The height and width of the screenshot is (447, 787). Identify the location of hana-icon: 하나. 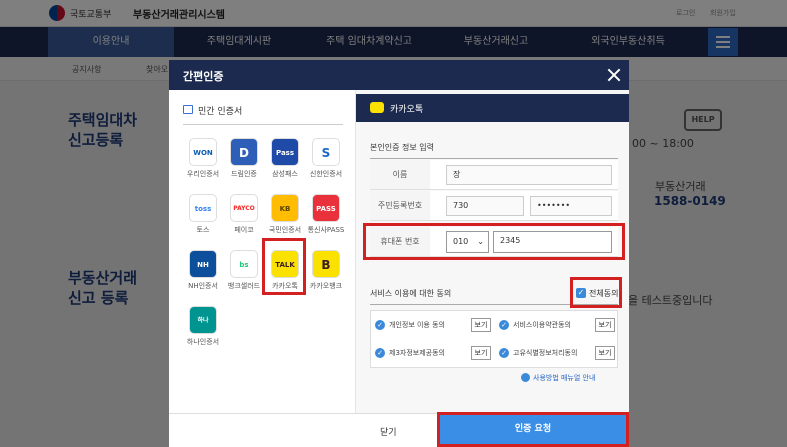
(203, 320).